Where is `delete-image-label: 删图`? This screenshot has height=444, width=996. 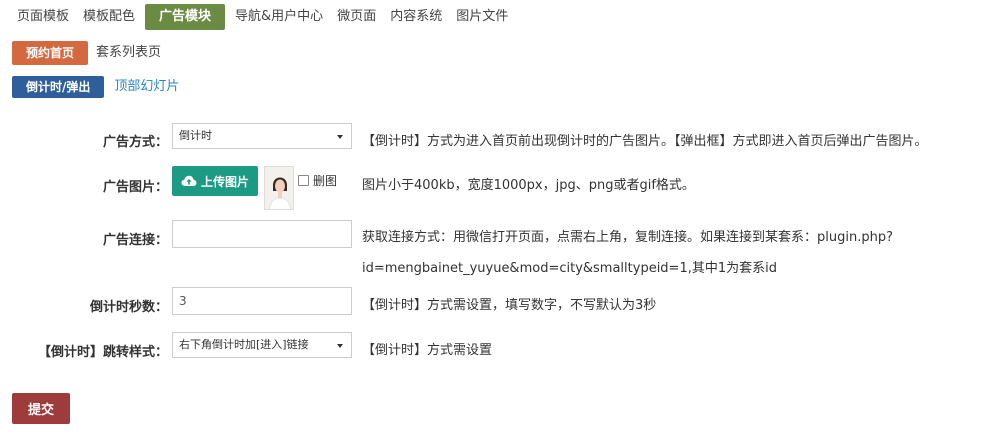 delete-image-label: 删图 is located at coordinates (325, 181).